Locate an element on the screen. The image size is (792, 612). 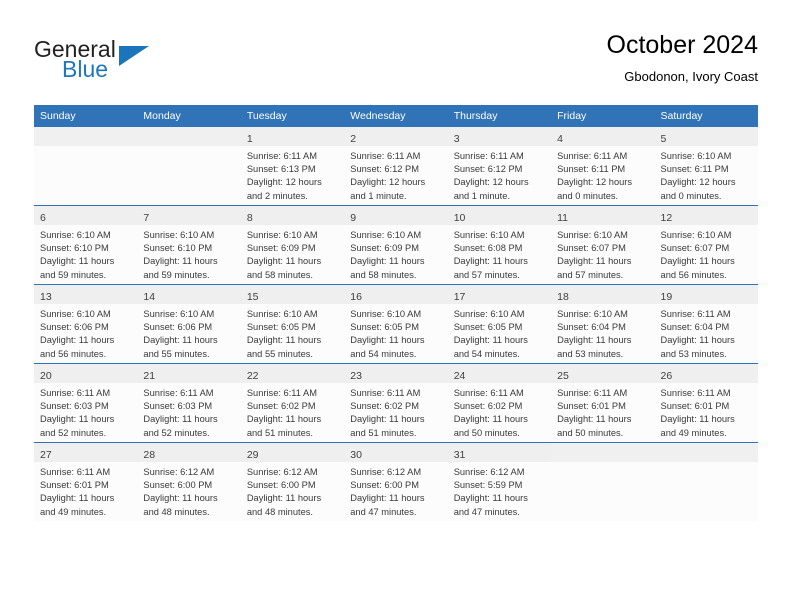
daylight-text-line2: and 1 minute. is located at coordinates (482, 195).